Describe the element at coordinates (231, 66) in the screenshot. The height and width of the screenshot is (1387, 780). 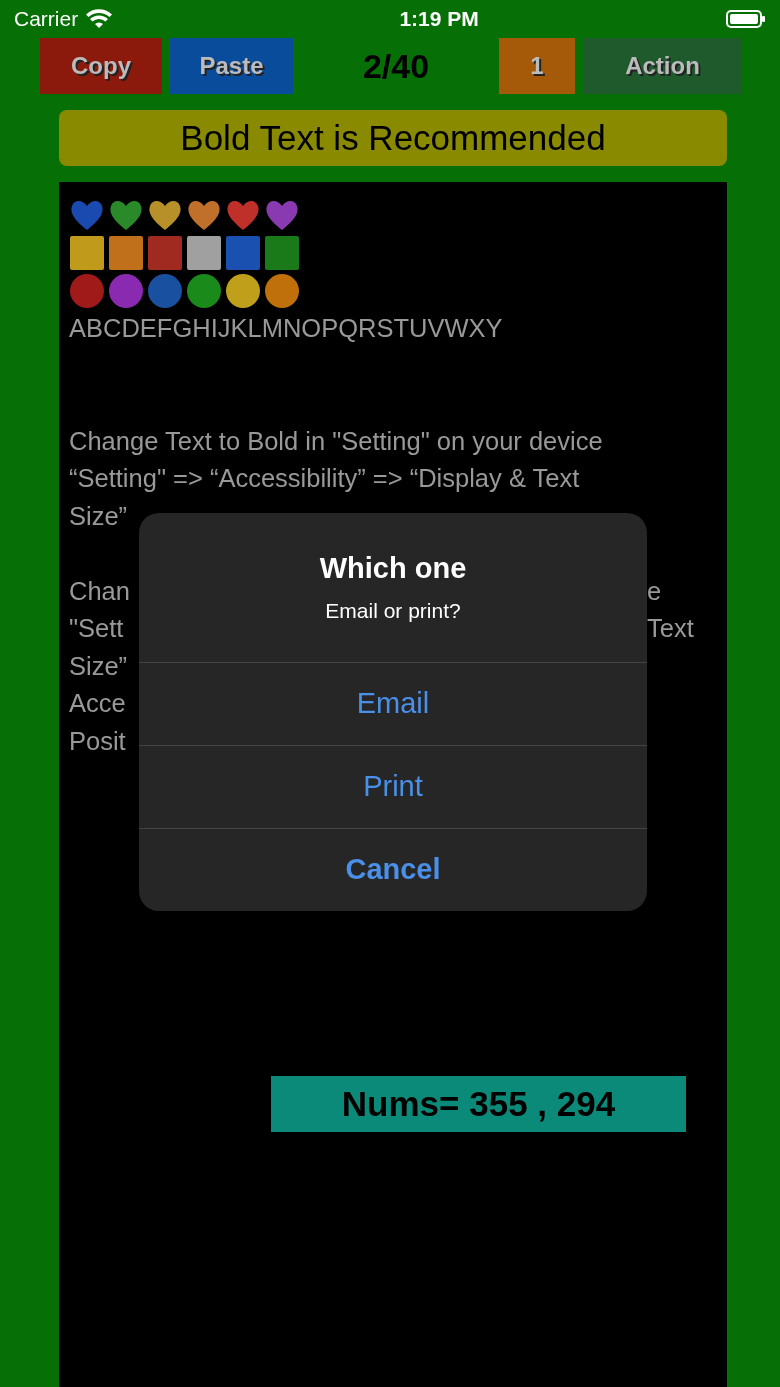
I see `toolbar-button: Paste` at that location.